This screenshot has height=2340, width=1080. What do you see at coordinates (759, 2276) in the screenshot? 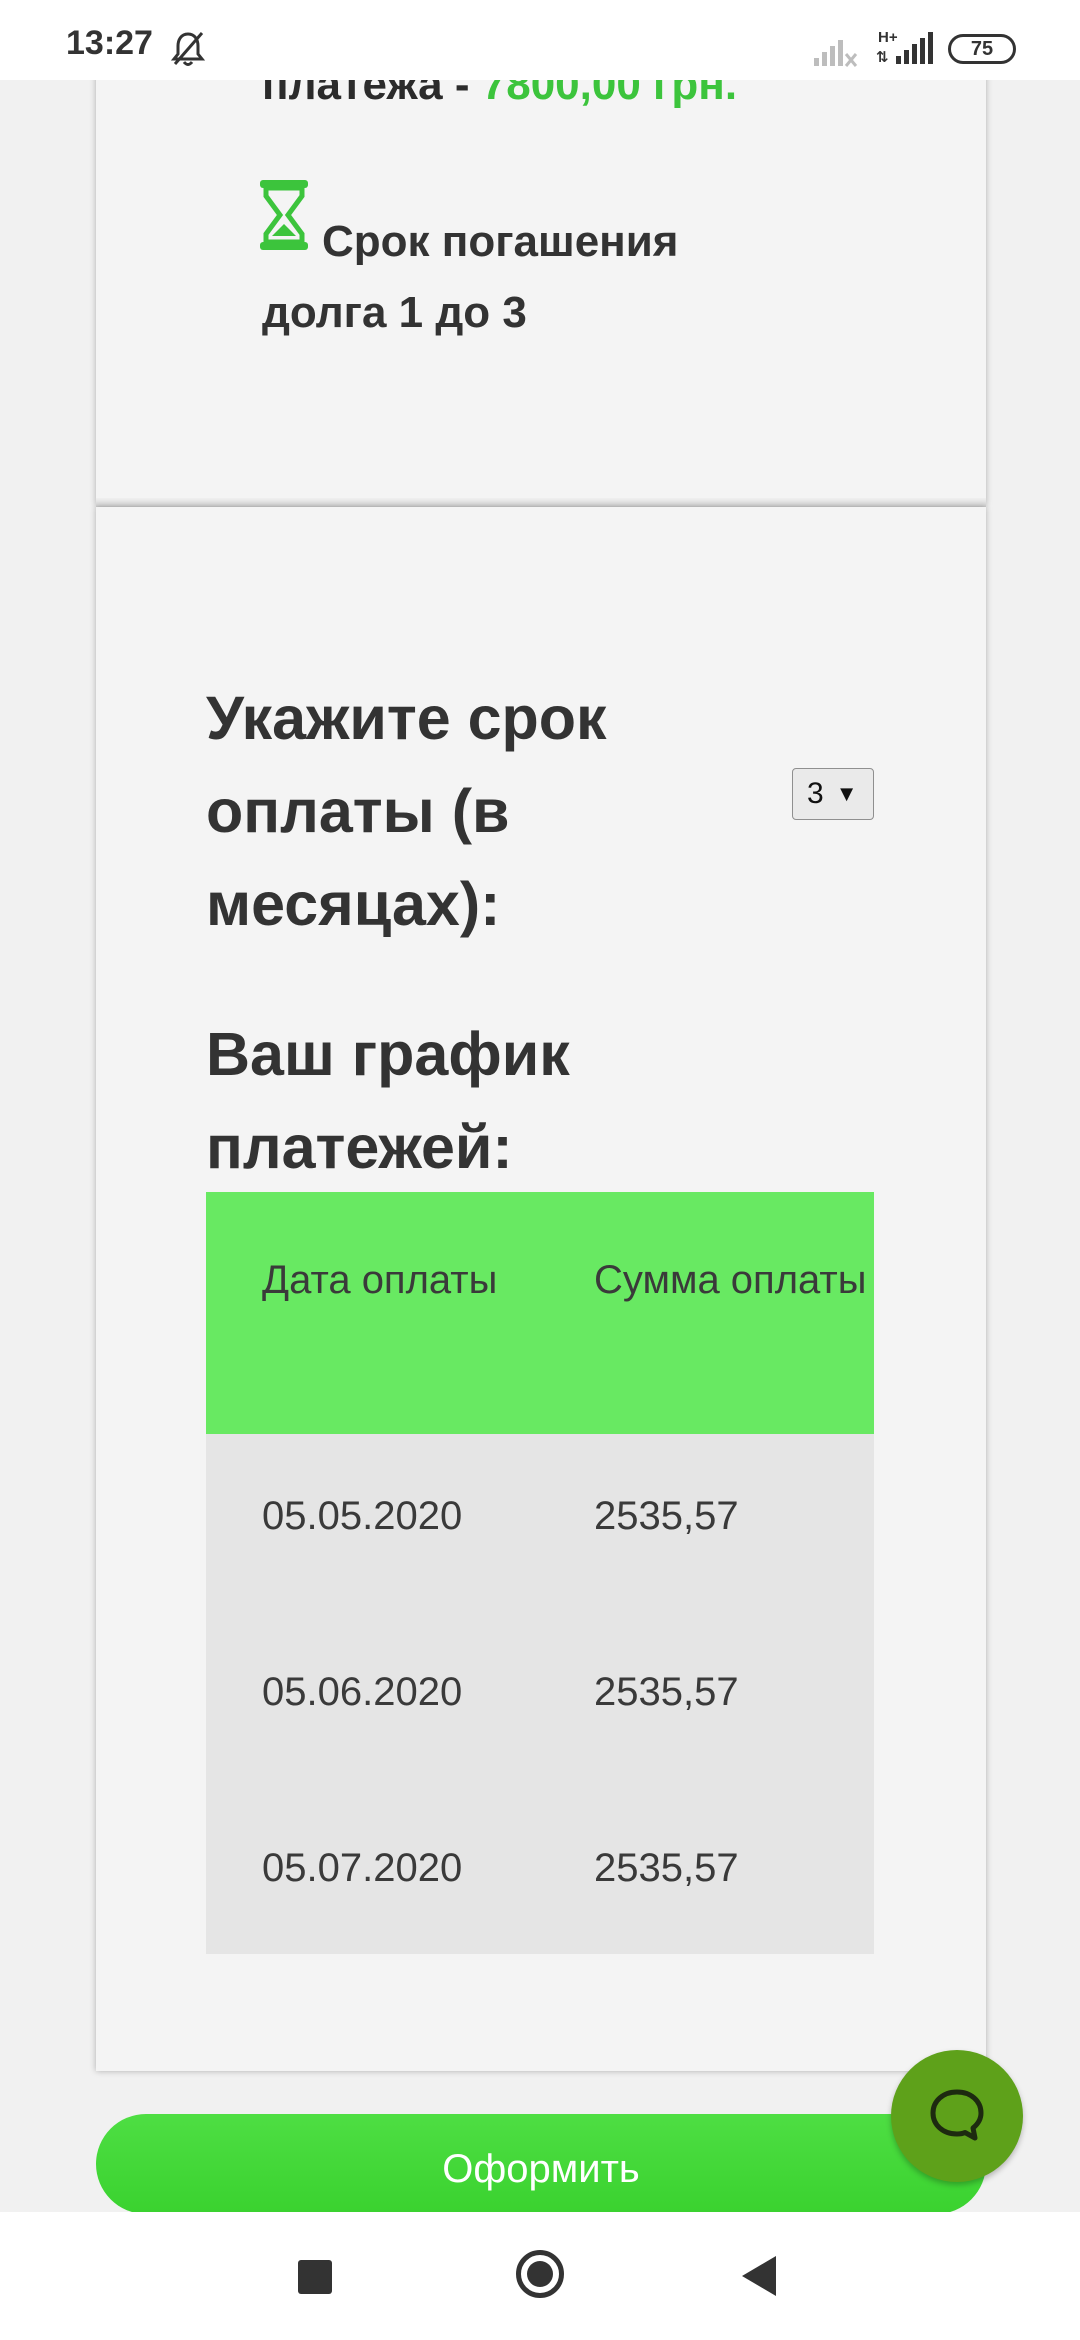
I see `back-button` at bounding box center [759, 2276].